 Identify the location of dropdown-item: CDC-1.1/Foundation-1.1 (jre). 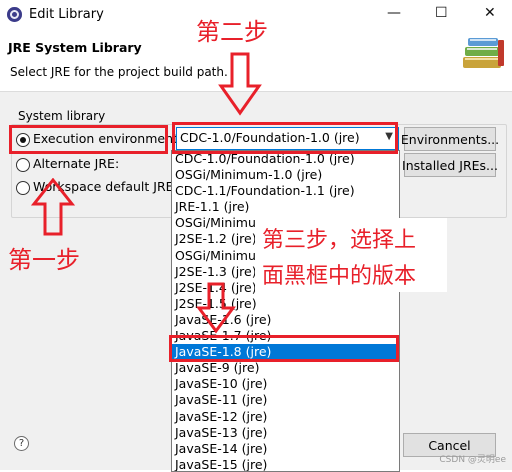
(285, 191).